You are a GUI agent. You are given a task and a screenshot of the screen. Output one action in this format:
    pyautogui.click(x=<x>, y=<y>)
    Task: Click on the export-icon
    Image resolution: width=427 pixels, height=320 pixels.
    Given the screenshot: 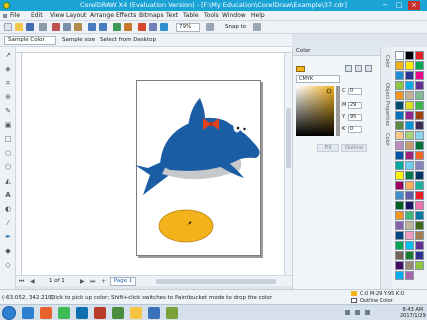 What is the action you would take?
    pyautogui.click(x=128, y=27)
    